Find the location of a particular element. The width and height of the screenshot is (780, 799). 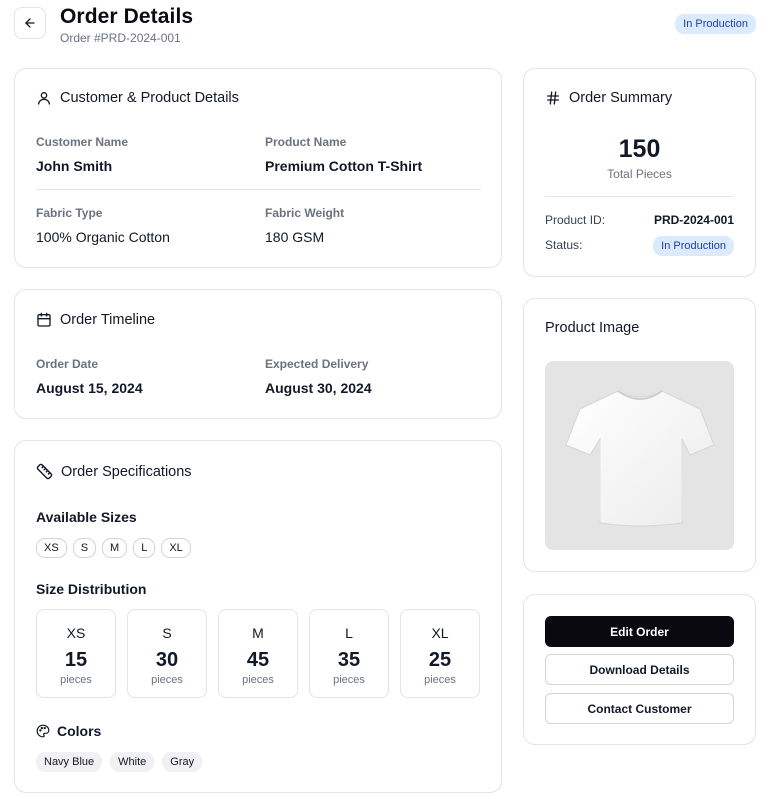

distribution-card: S 30 pieces is located at coordinates (167, 653).